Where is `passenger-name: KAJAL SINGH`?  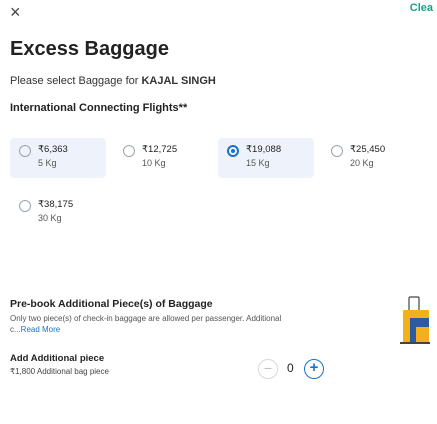
passenger-name: KAJAL SINGH is located at coordinates (178, 81).